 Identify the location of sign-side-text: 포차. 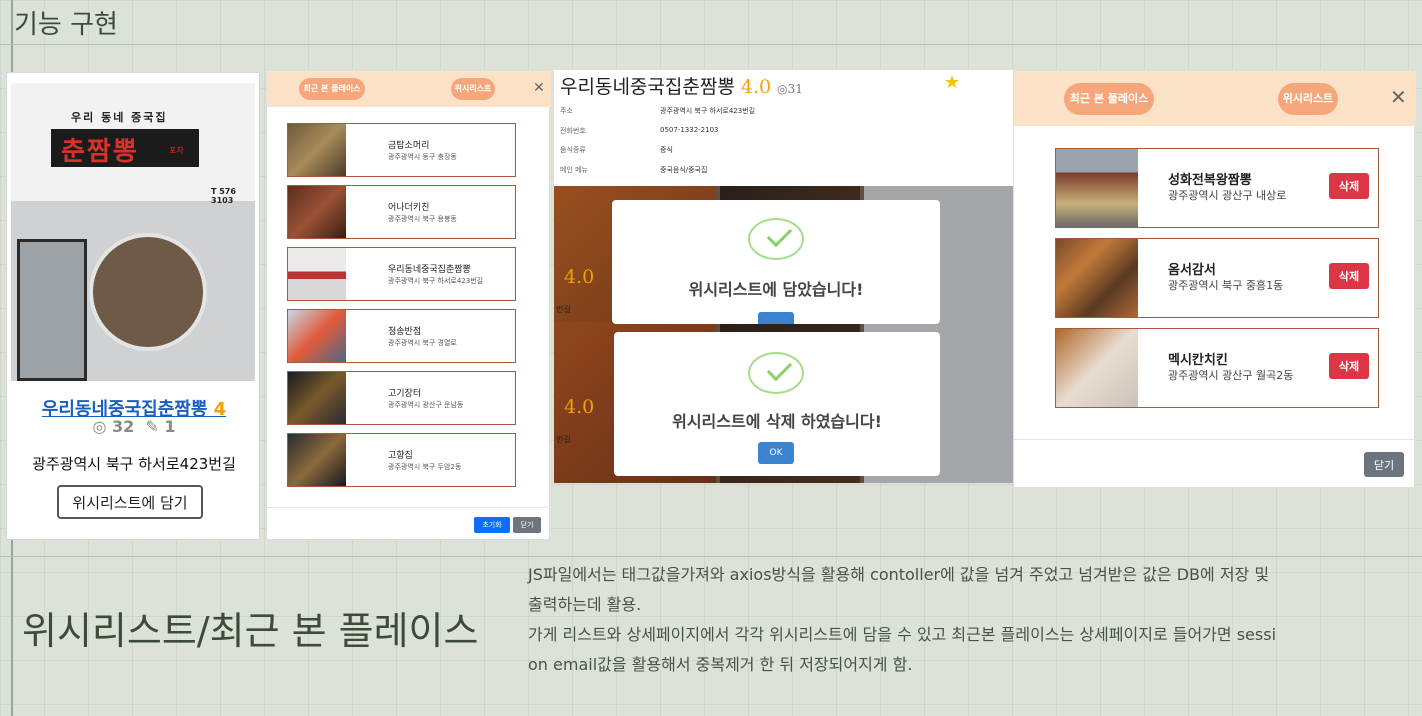
(176, 150).